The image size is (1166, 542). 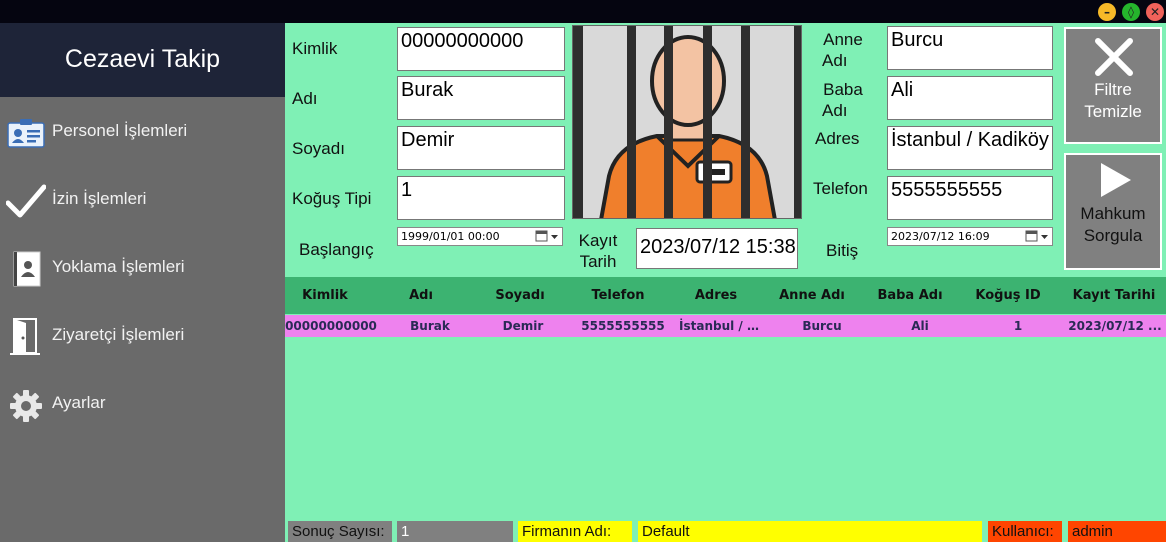 I want to click on cell-telefon: 5555555555, so click(x=623, y=326).